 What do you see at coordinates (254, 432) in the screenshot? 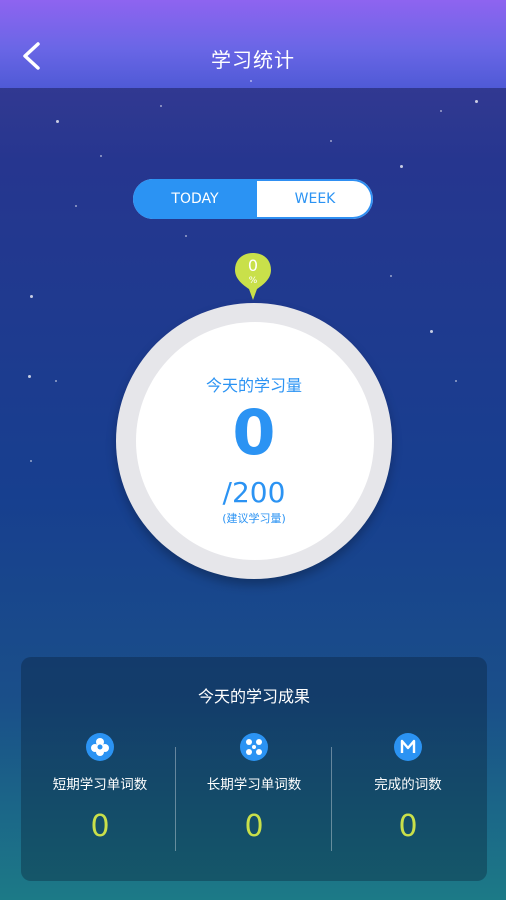
I see `today-study-count: 0` at bounding box center [254, 432].